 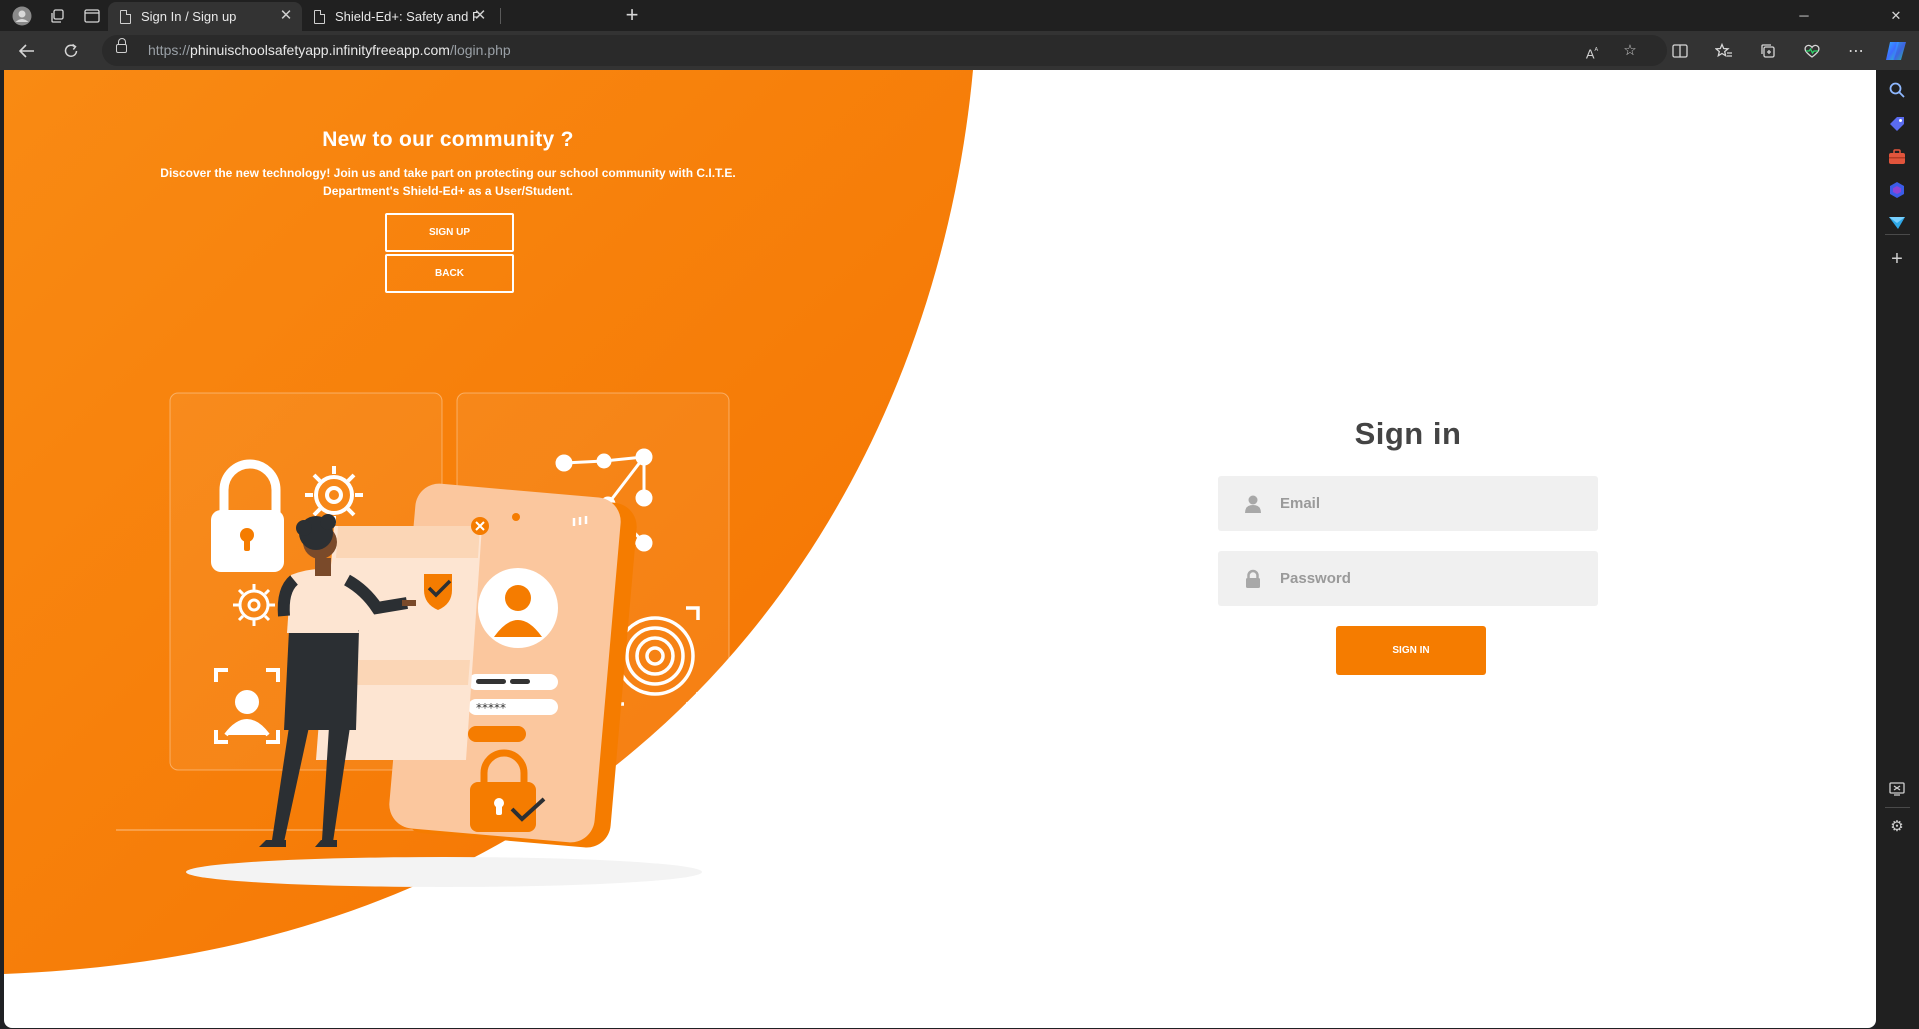 What do you see at coordinates (1411, 650) in the screenshot?
I see `sign-in-button: SIGN IN` at bounding box center [1411, 650].